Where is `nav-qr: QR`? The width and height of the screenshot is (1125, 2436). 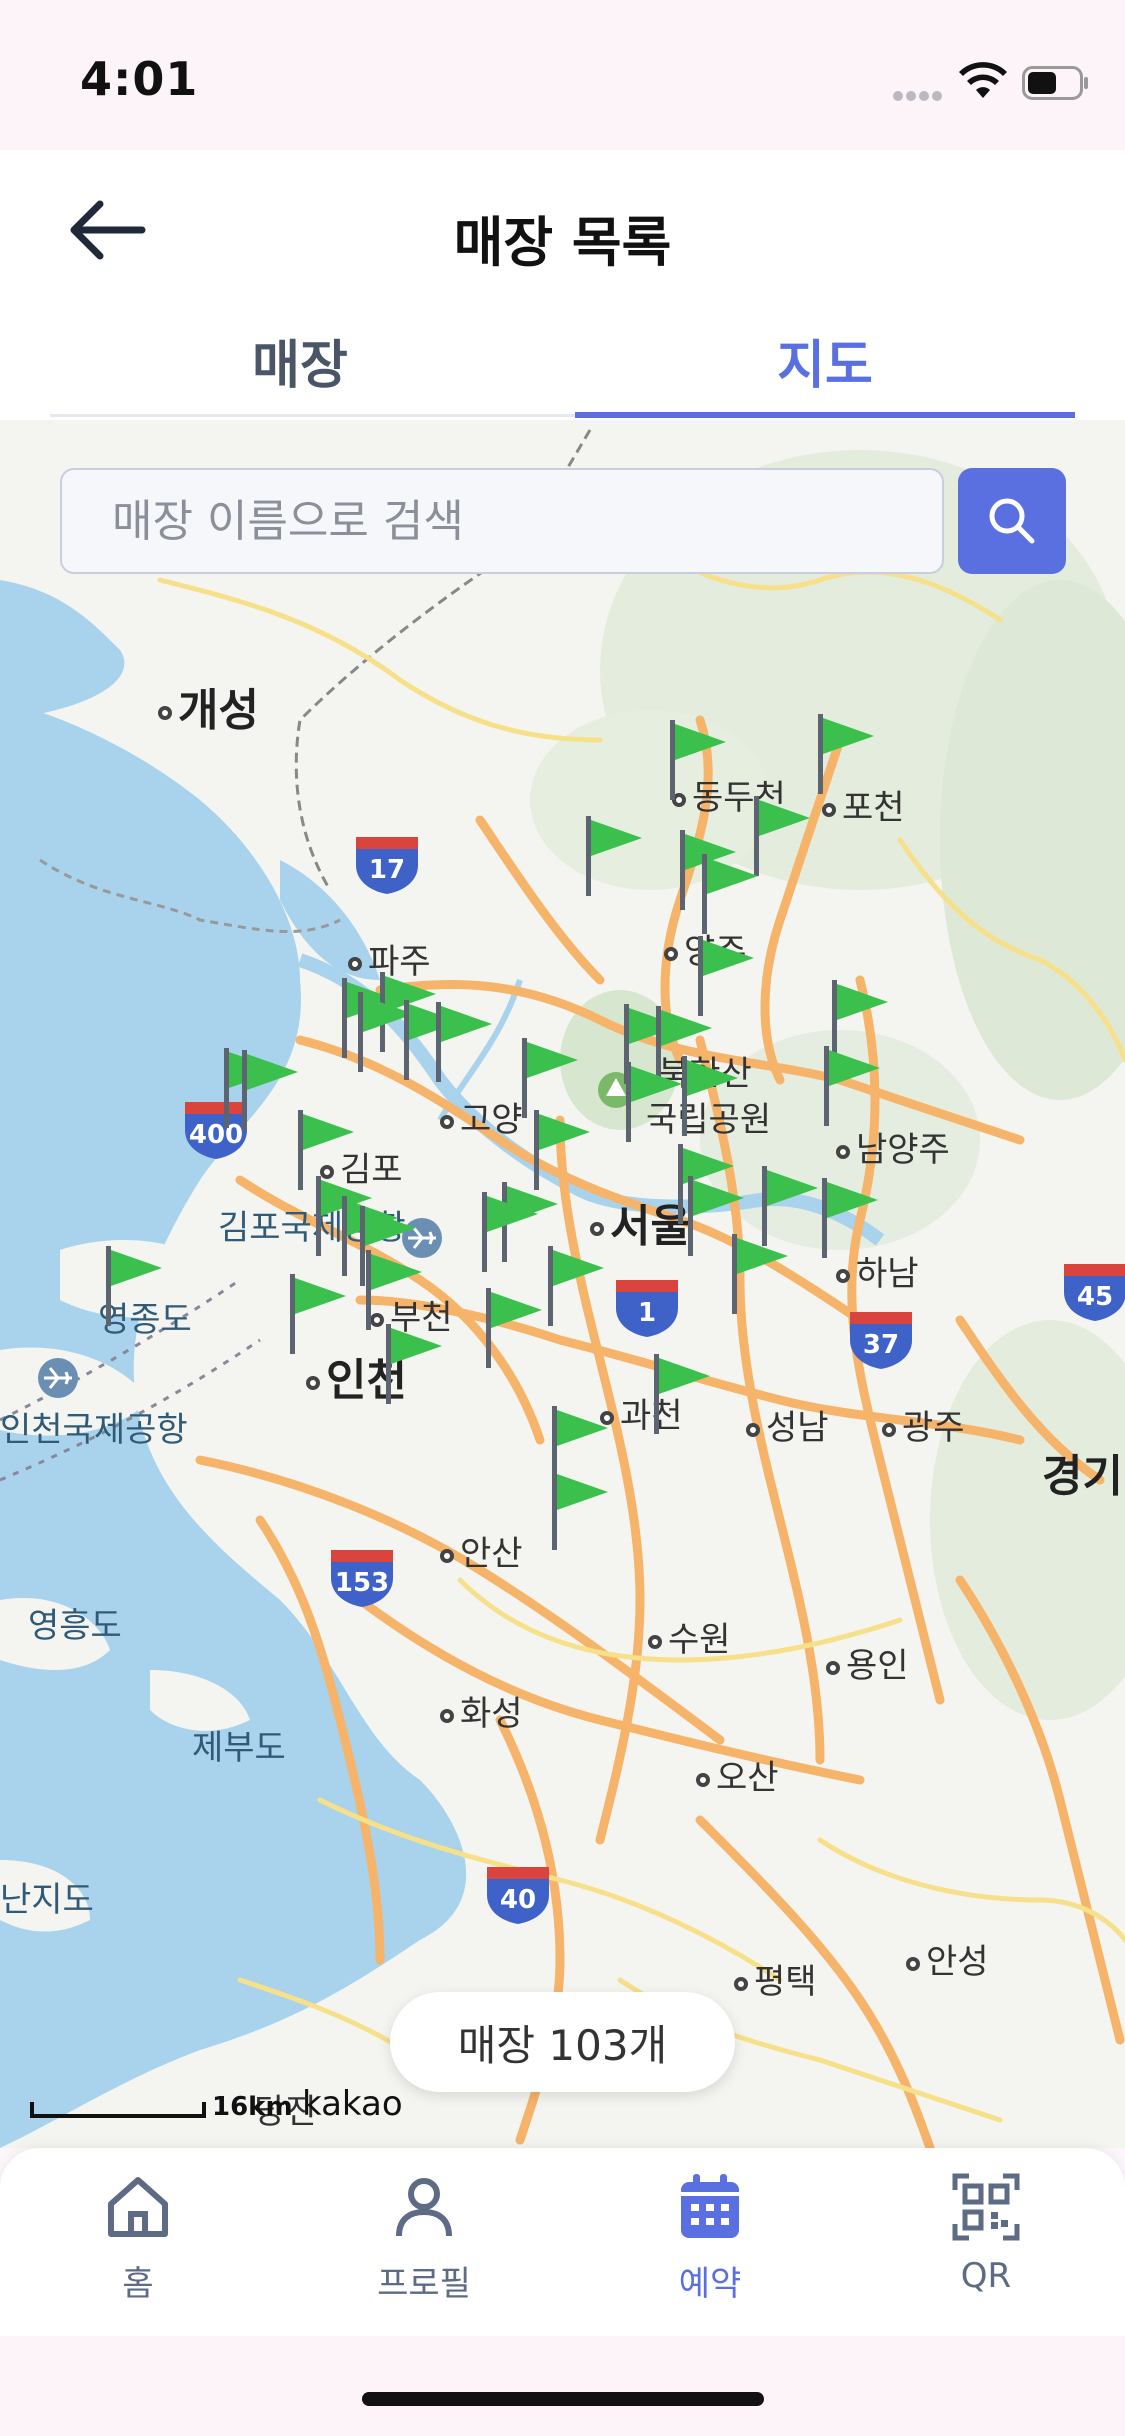 nav-qr: QR is located at coordinates (986, 2247).